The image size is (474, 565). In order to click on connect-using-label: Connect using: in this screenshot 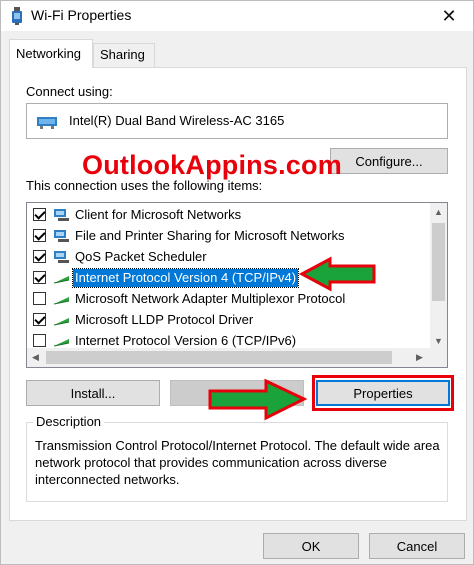, I will do `click(69, 91)`.